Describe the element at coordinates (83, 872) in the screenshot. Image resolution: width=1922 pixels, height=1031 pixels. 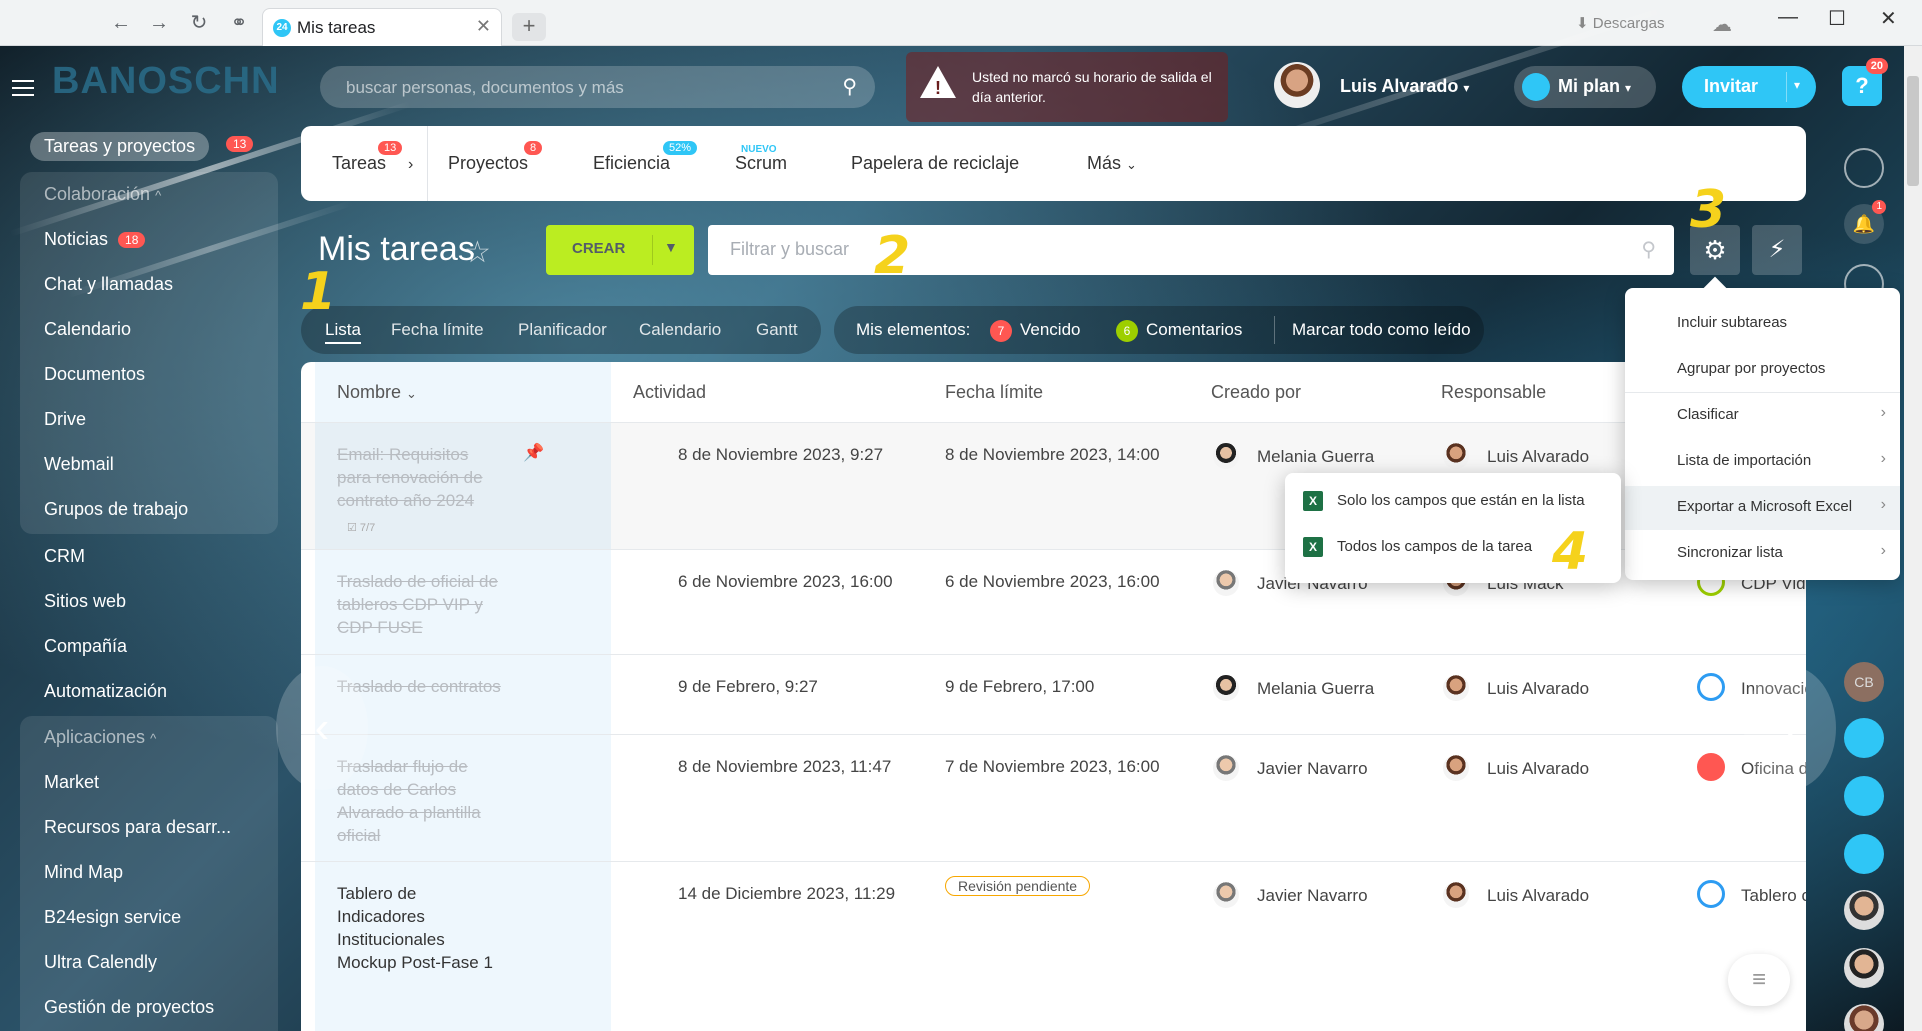
I see `sidebar-item-mindmap: Mind Map` at that location.